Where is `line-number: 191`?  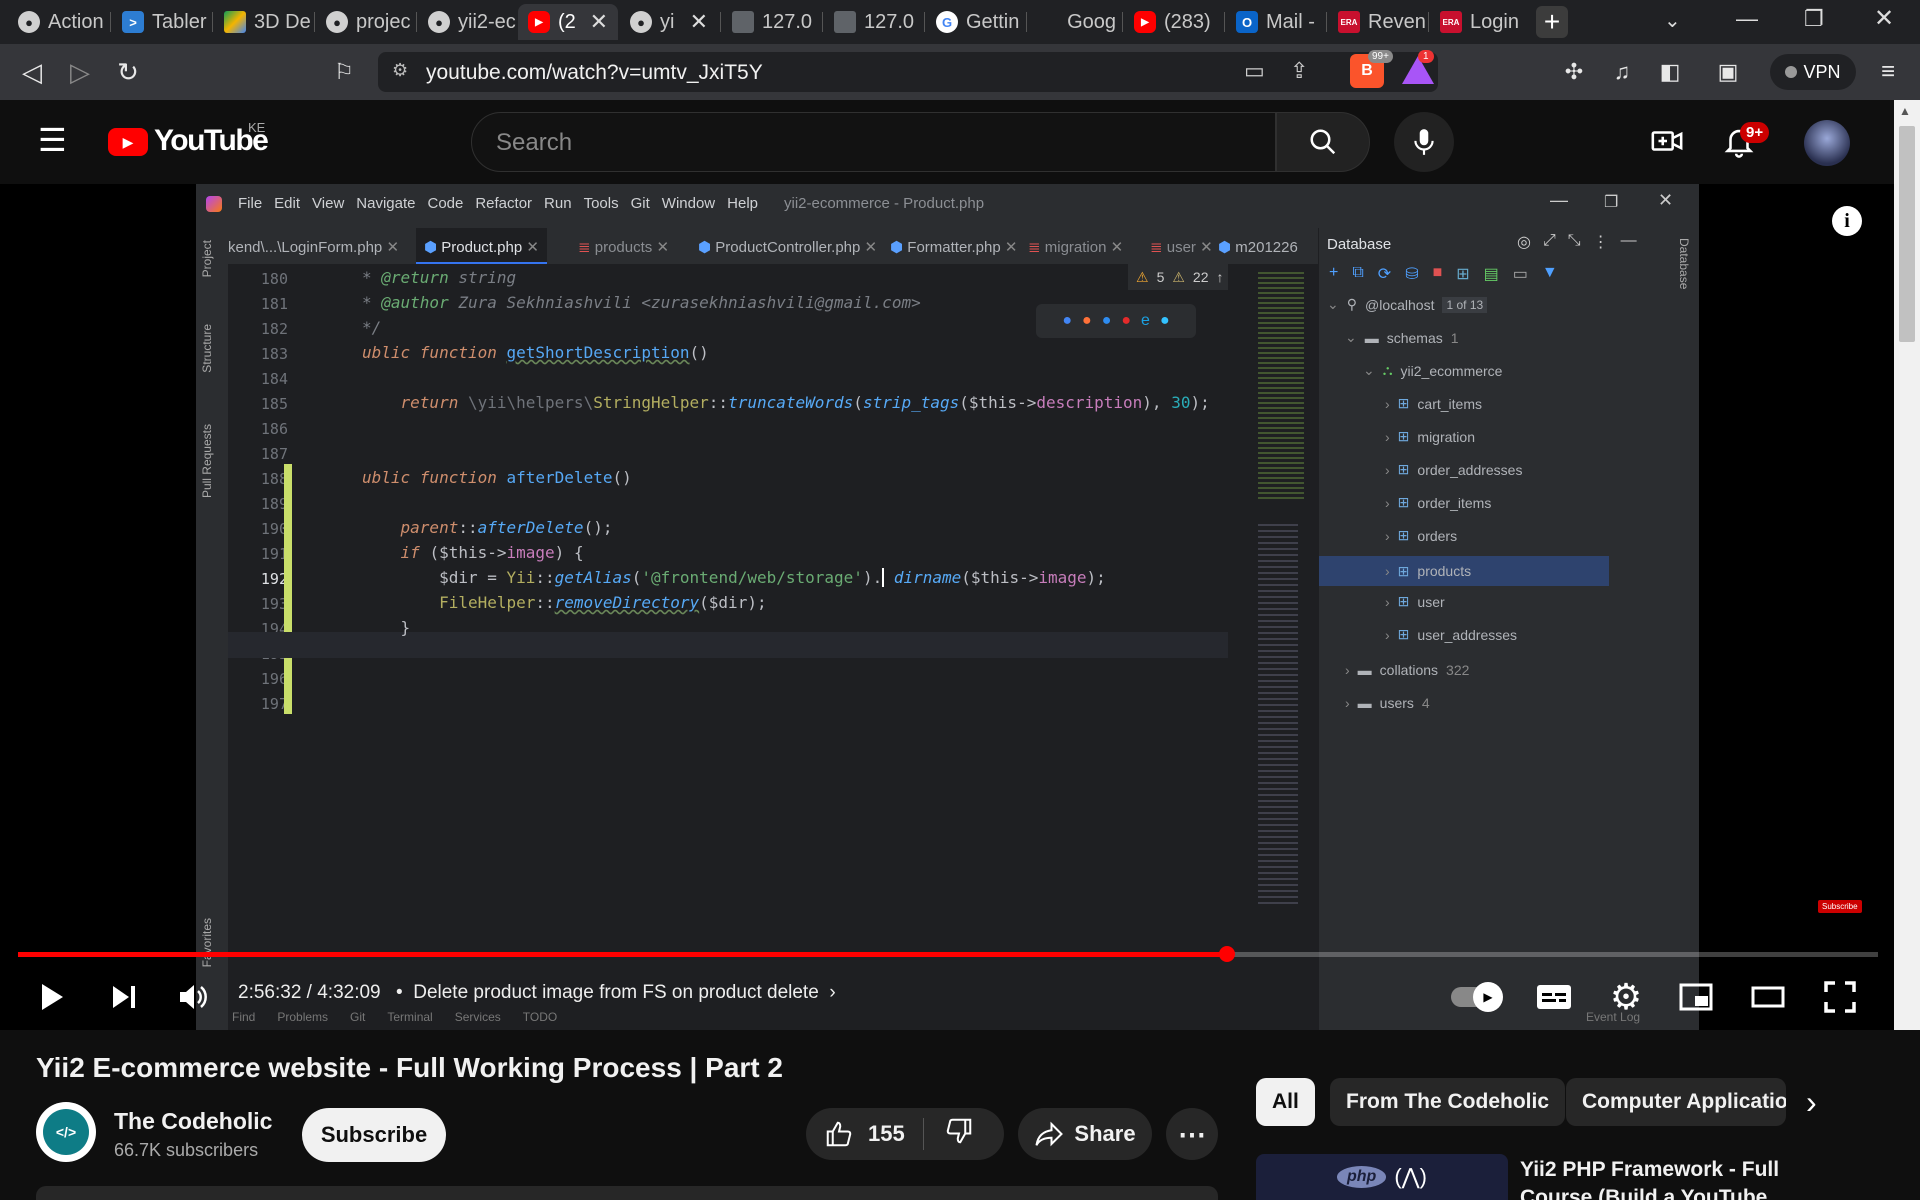 line-number: 191 is located at coordinates (274, 554).